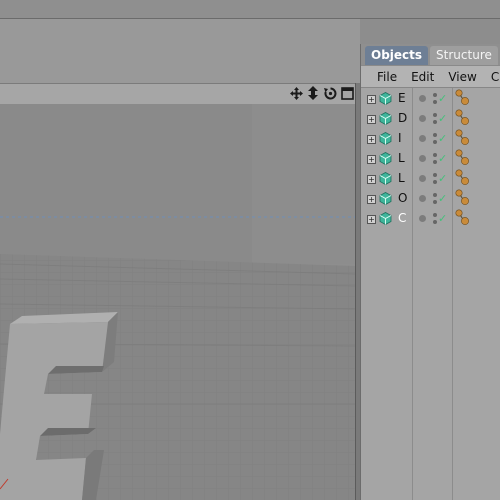  What do you see at coordinates (430, 99) in the screenshot?
I see `object-row: + E ✓` at bounding box center [430, 99].